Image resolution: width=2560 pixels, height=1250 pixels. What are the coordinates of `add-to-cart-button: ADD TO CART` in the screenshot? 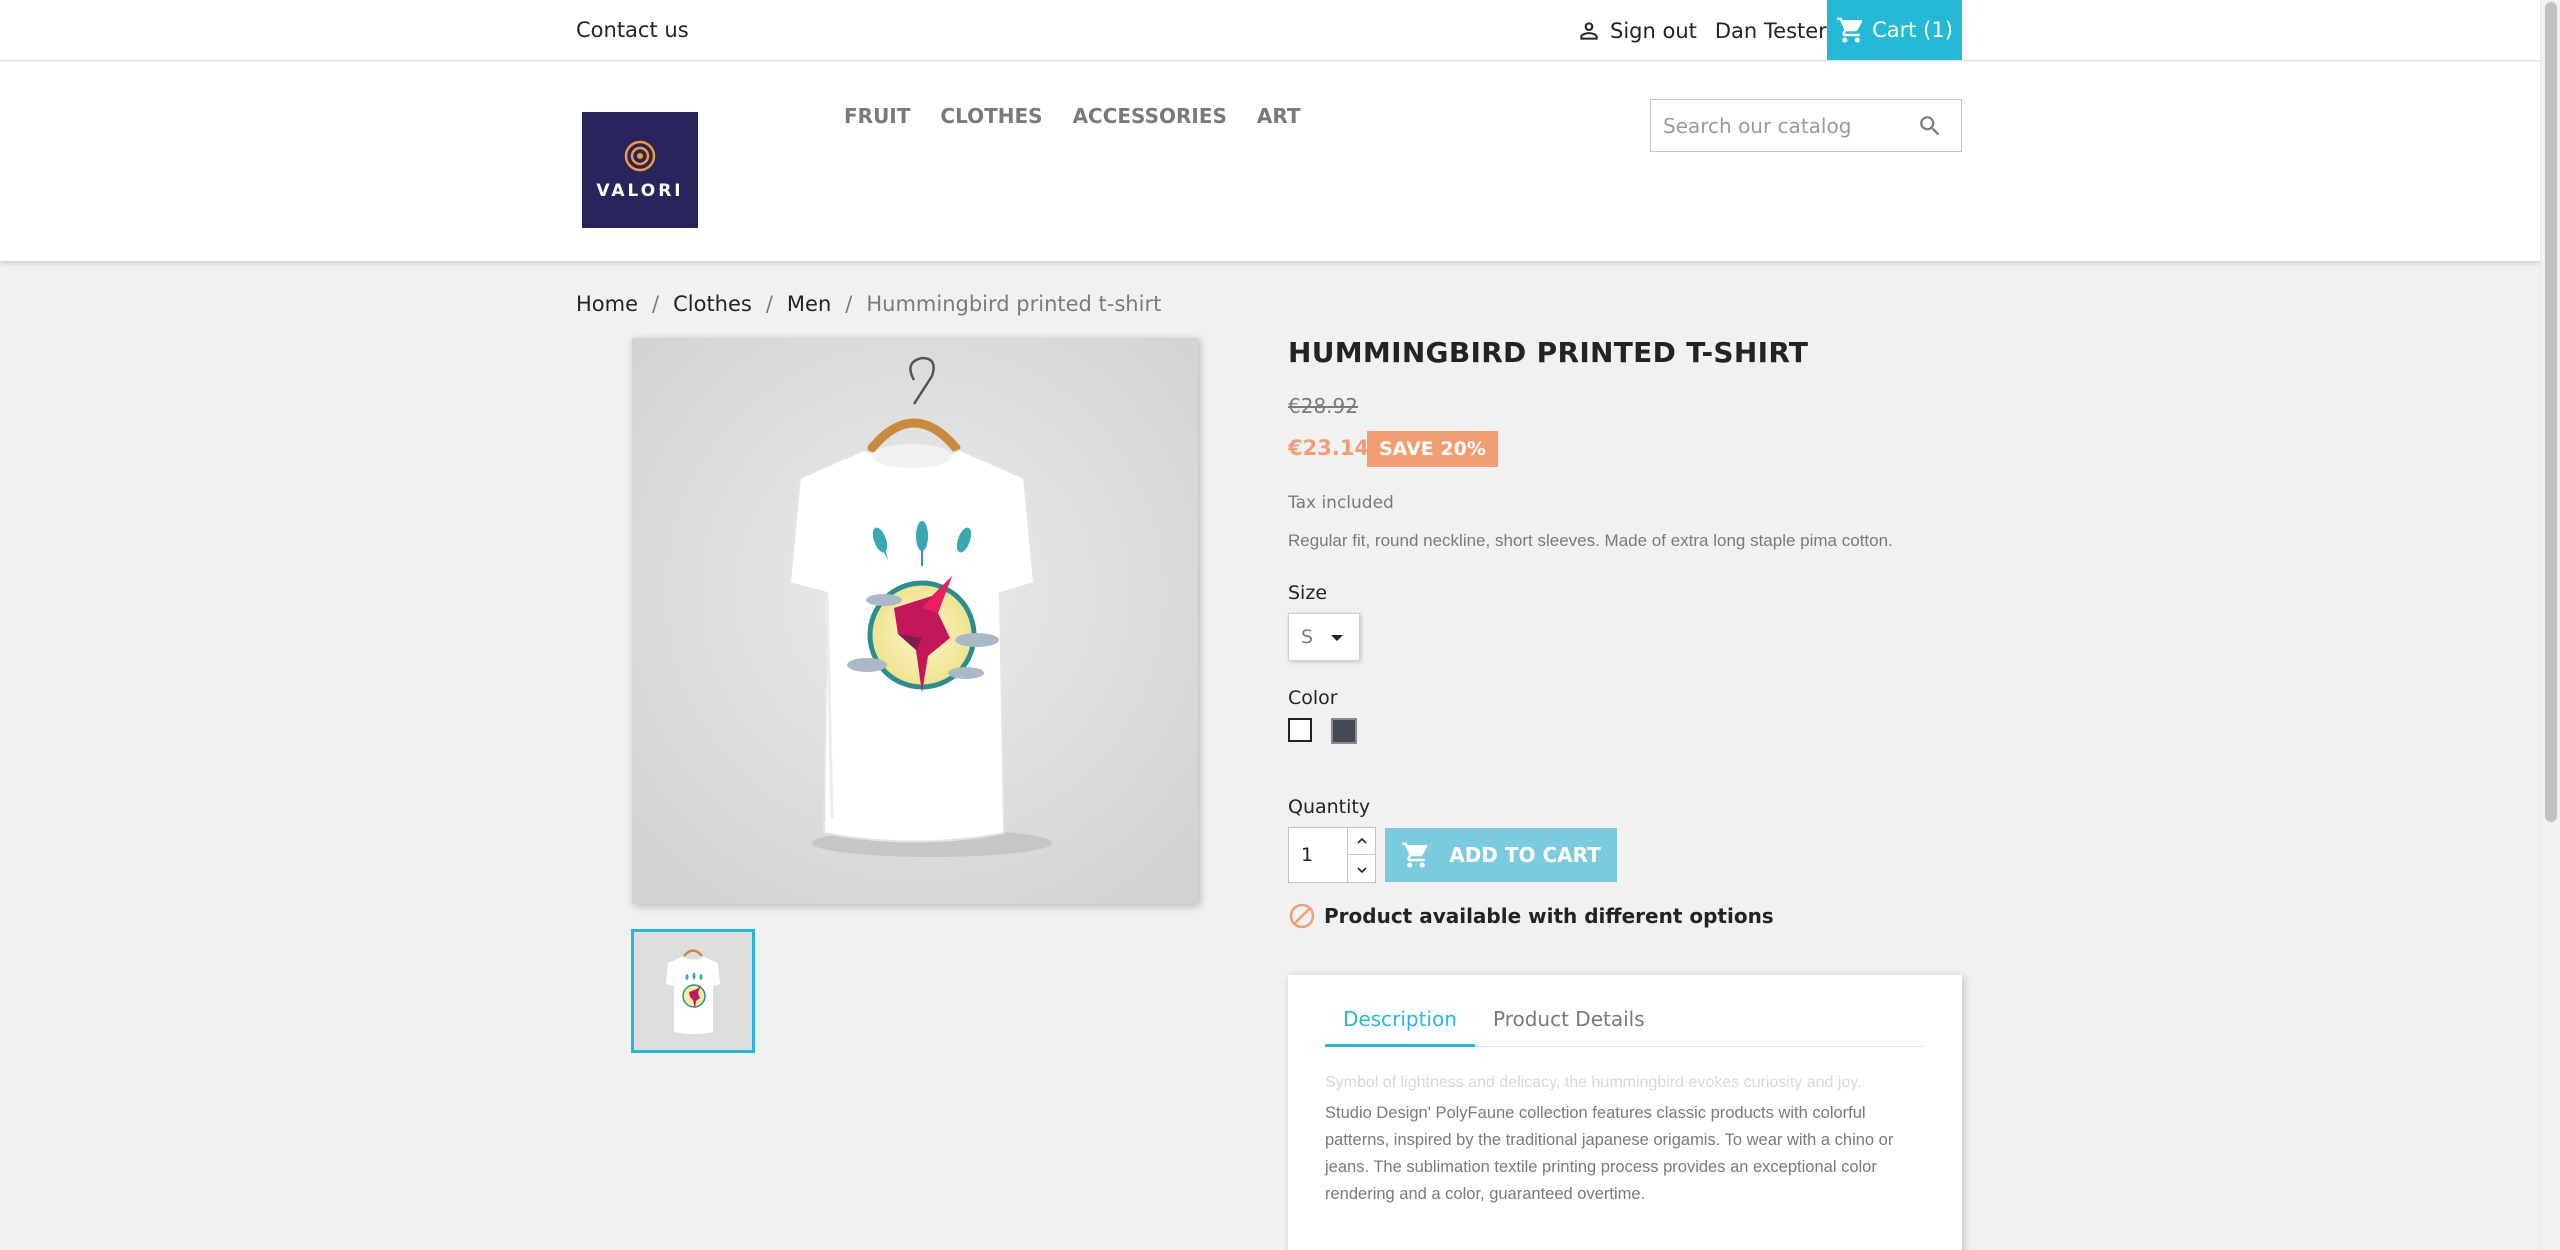 It's located at (1501, 855).